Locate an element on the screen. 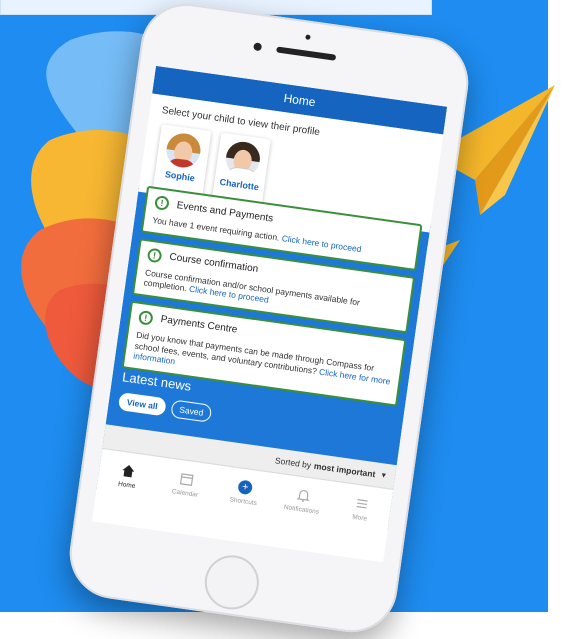 This screenshot has width=583, height=639. chevron-down-icon: ▼ is located at coordinates (383, 475).